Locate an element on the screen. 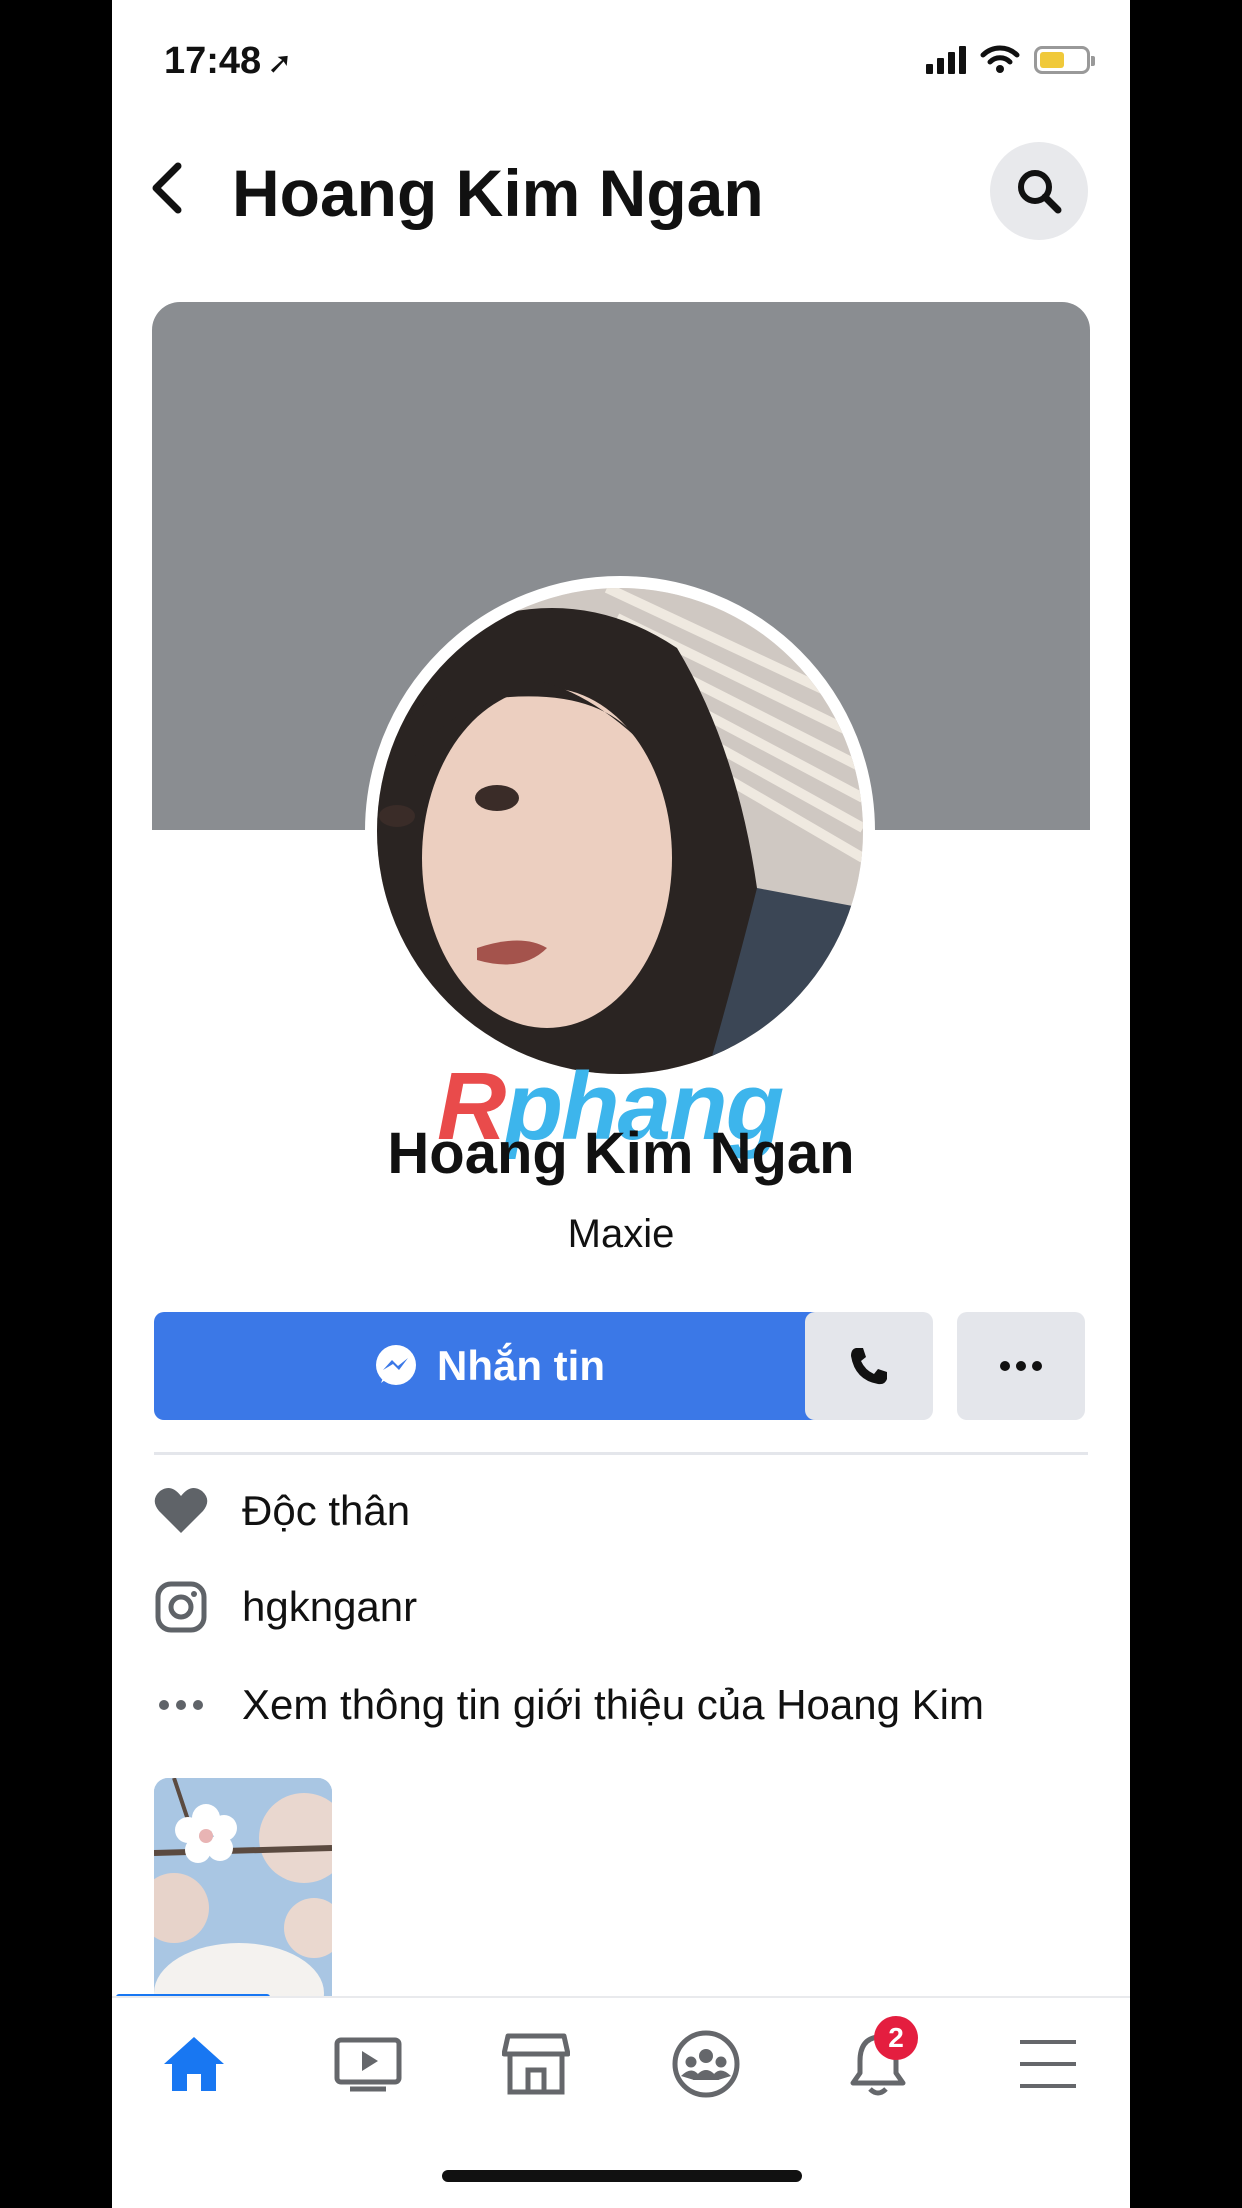 The image size is (1242, 2208). profile-avatar is located at coordinates (620, 831).